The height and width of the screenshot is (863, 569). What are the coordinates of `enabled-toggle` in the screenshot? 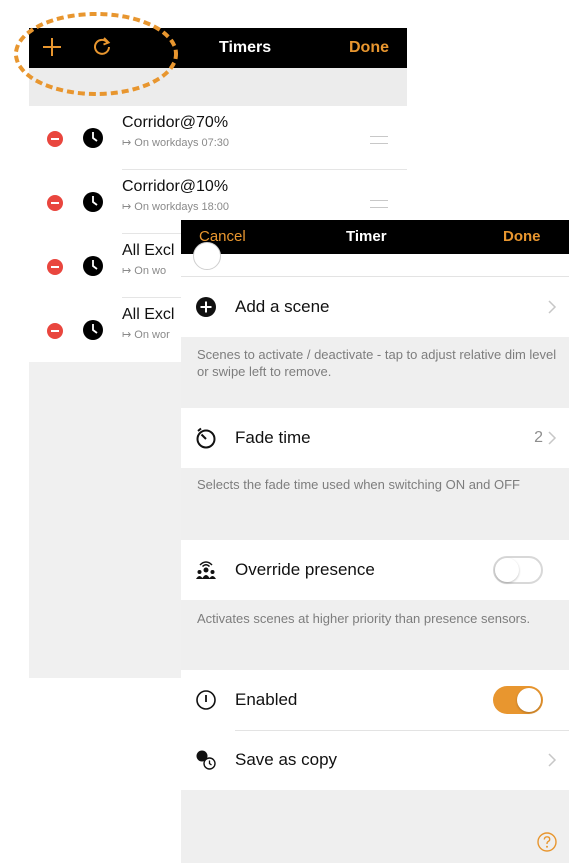 It's located at (518, 700).